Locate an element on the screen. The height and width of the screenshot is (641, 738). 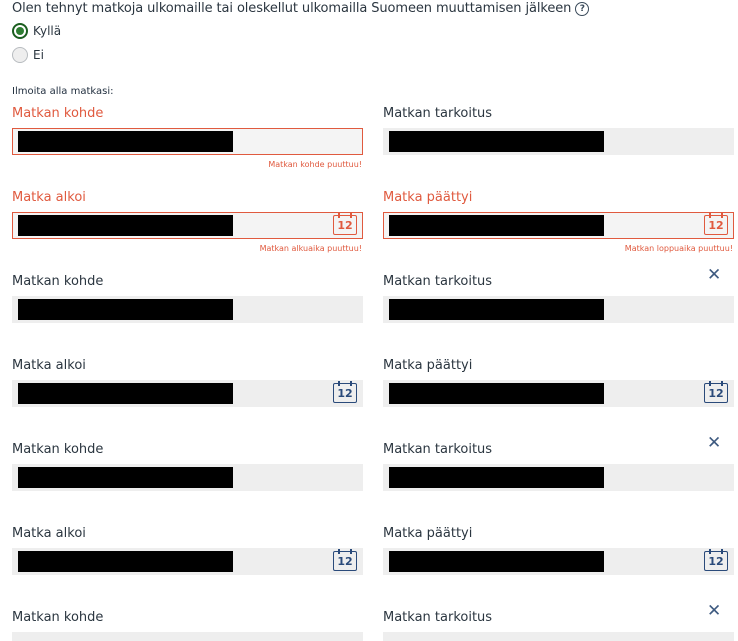
trip4-destination-input is located at coordinates (187, 636).